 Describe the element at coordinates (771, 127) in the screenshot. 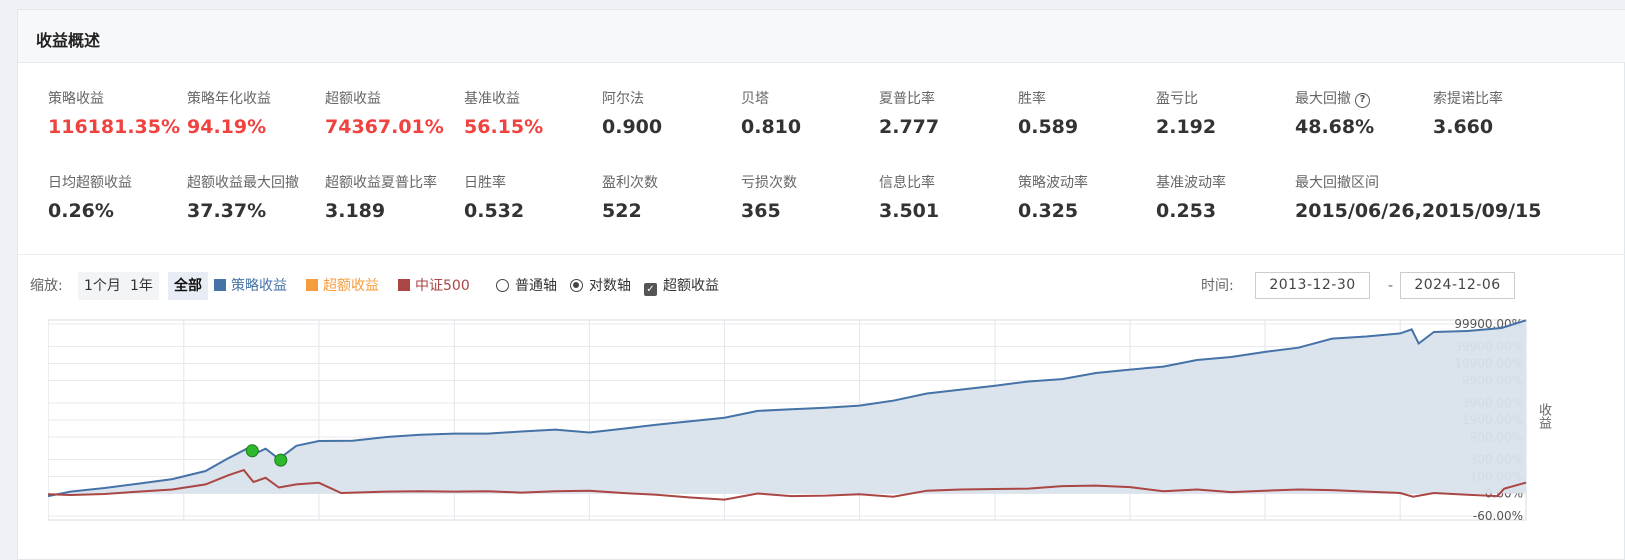

I see `metric-value: 0.810` at that location.